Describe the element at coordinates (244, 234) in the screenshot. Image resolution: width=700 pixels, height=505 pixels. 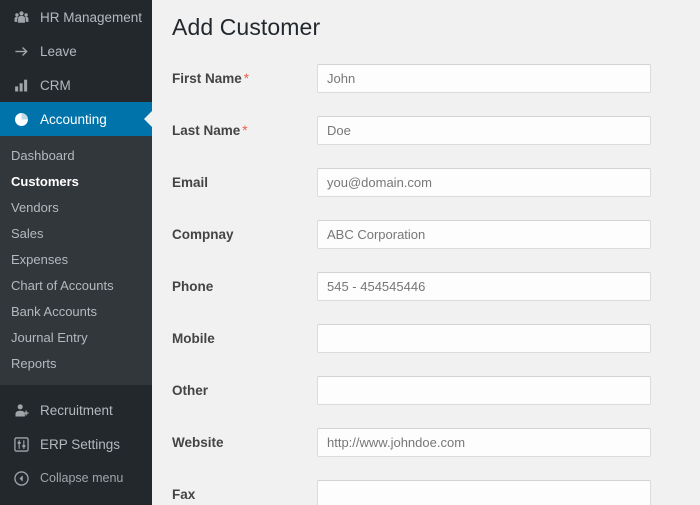
I see `label-compnay: Compnay` at that location.